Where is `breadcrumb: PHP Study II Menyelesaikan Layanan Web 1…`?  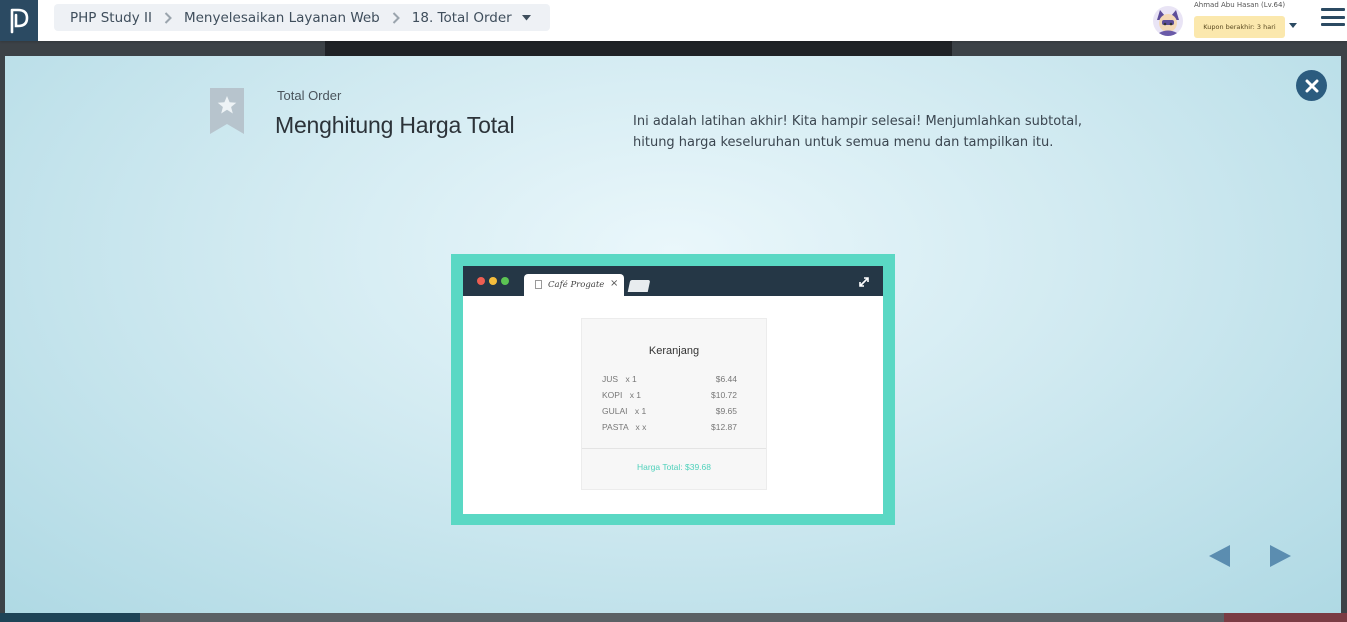 breadcrumb: PHP Study II Menyelesaikan Layanan Web 1… is located at coordinates (302, 17).